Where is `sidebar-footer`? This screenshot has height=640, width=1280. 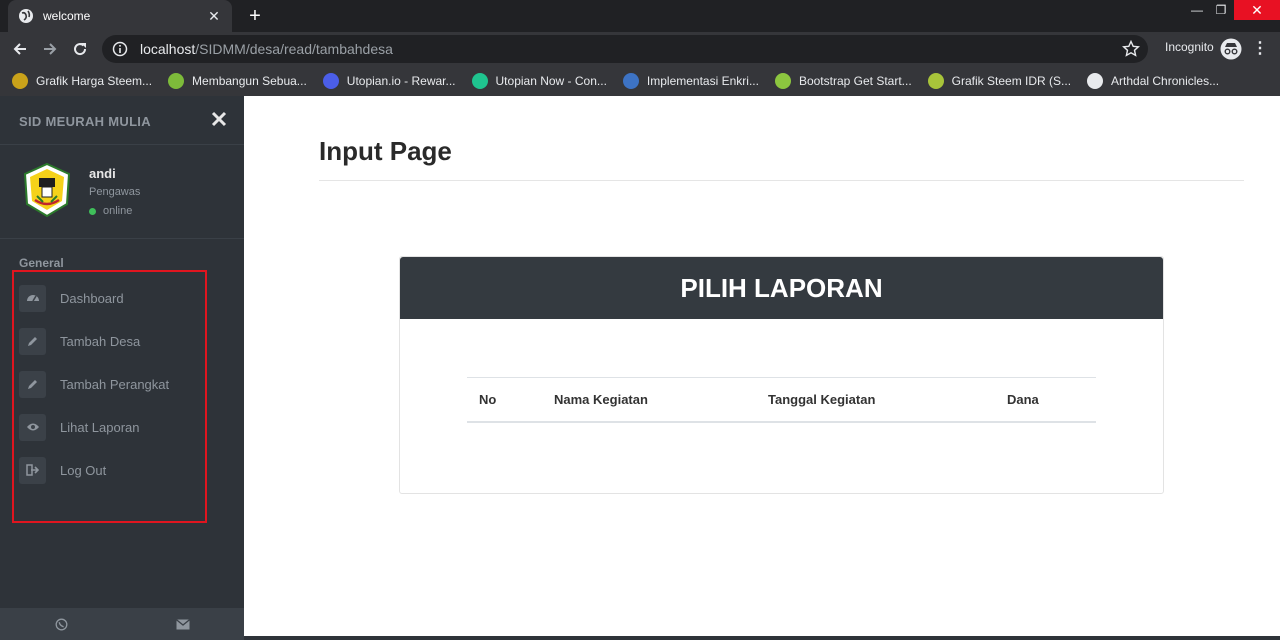 sidebar-footer is located at coordinates (122, 624).